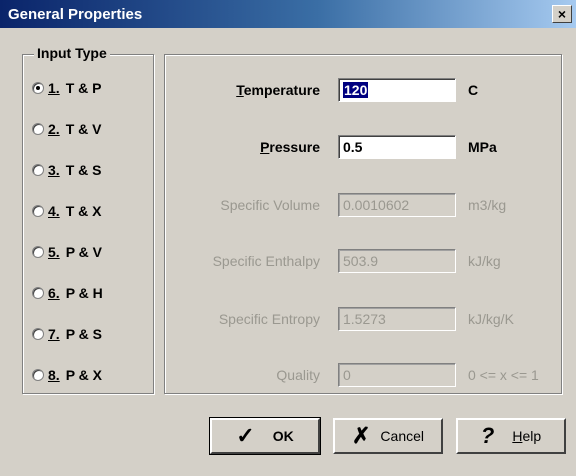  What do you see at coordinates (397, 147) in the screenshot?
I see `pressure-field: 0.5` at bounding box center [397, 147].